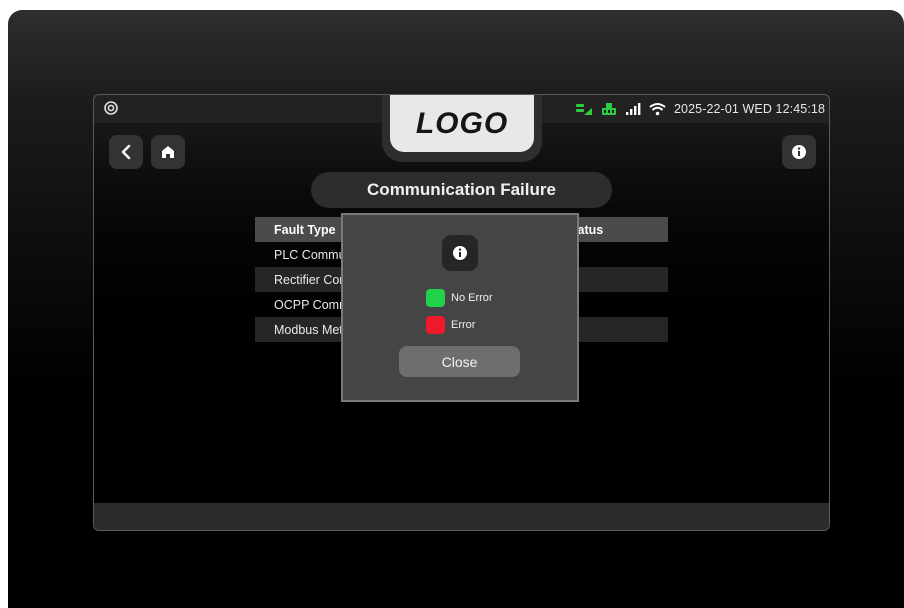 This screenshot has width=904, height=608. Describe the element at coordinates (459, 361) in the screenshot. I see `close-button: Close` at that location.